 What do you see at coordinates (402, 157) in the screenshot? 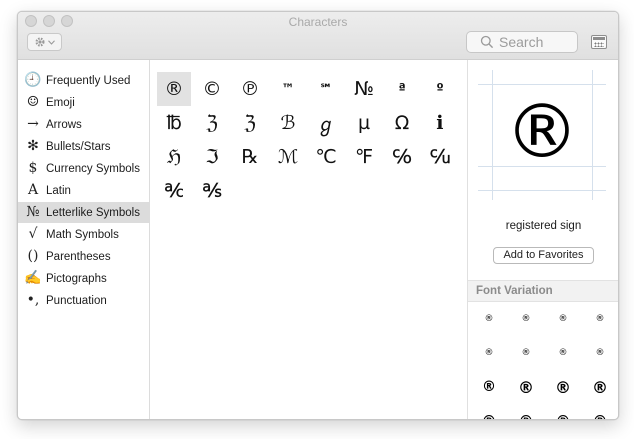
I see `character-cell: ℅` at bounding box center [402, 157].